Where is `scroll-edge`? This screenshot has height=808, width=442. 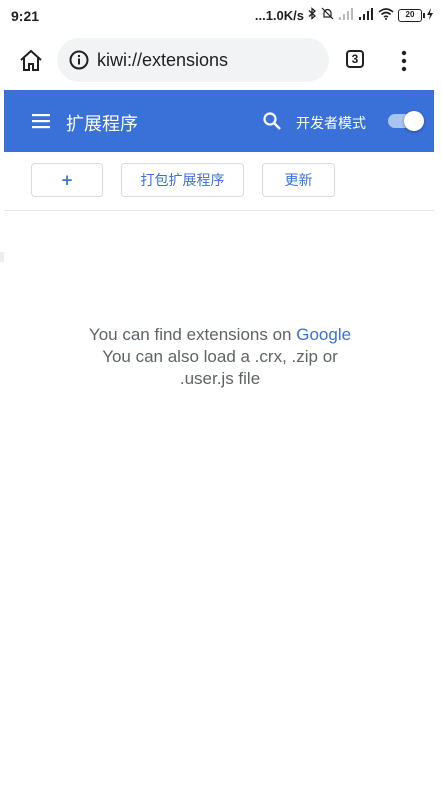 scroll-edge is located at coordinates (2, 257).